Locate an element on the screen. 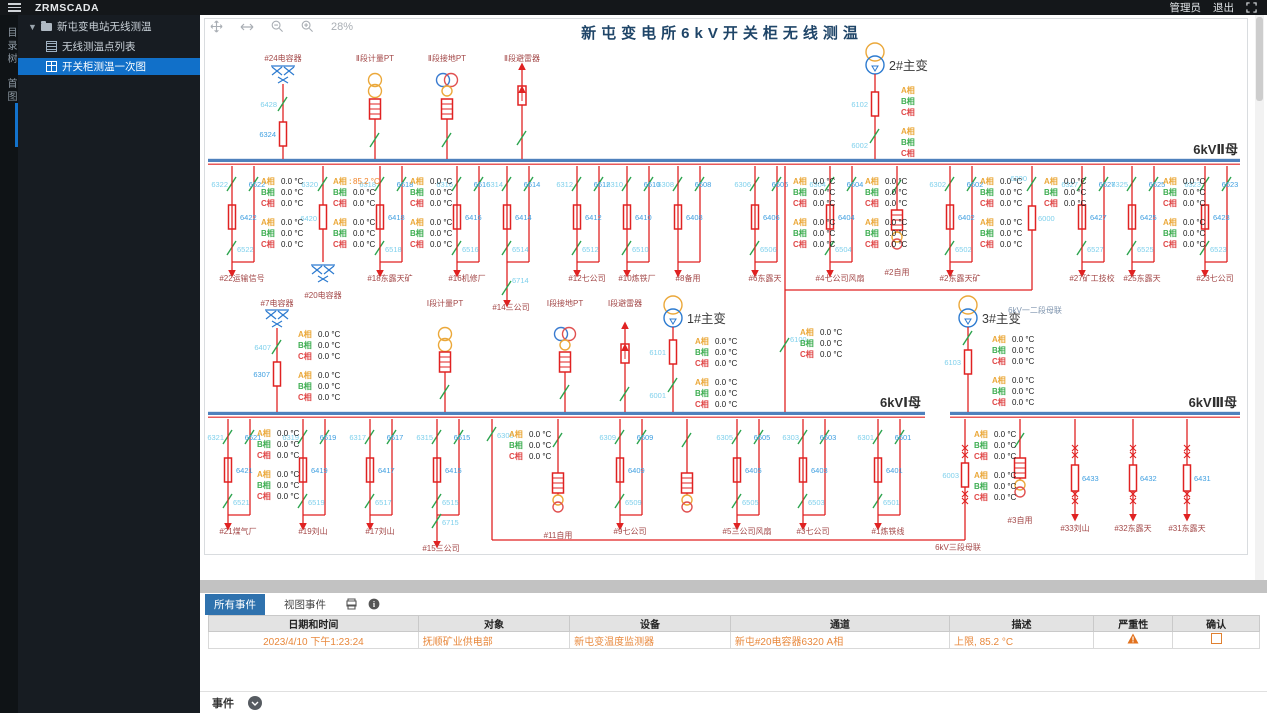  tree-item-diagram: 开关柜测温一次图 is located at coordinates (109, 66).